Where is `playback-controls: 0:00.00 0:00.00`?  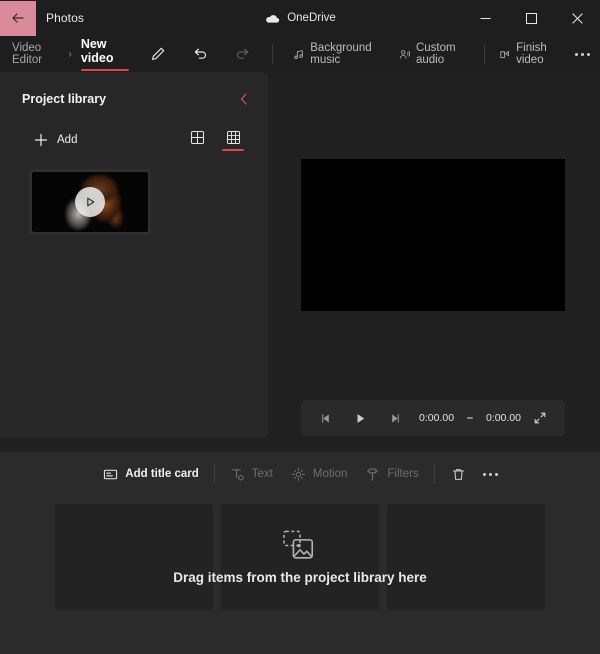
playback-controls: 0:00.00 0:00.00 is located at coordinates (433, 418).